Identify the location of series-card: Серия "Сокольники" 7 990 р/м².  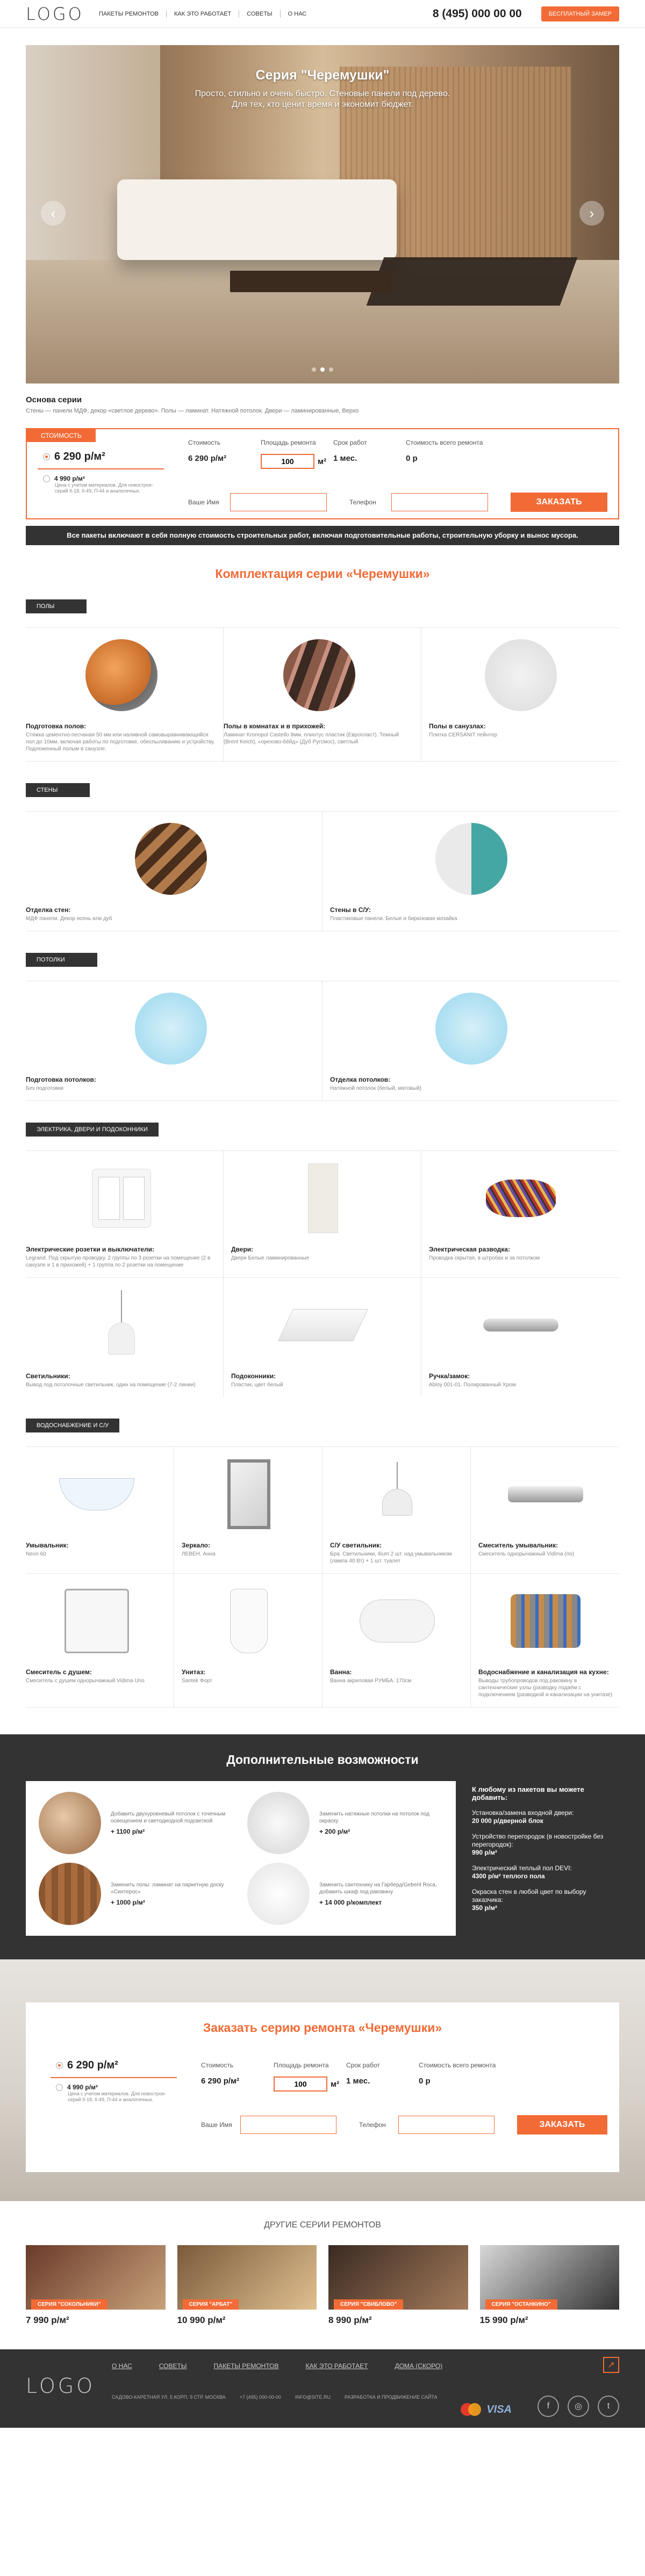
(96, 2285).